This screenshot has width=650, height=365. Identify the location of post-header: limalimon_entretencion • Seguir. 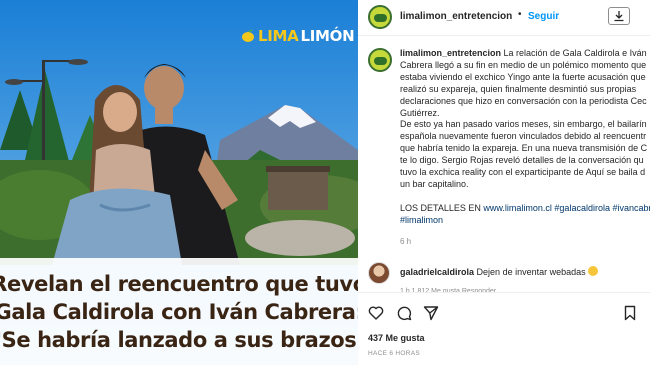
(504, 18).